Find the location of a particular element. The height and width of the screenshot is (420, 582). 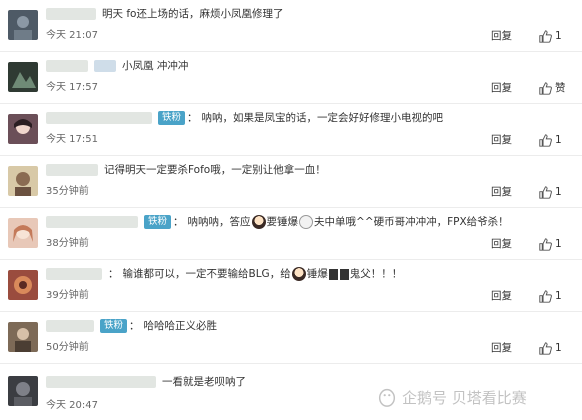

comment-text-part3: 夫中单哦^^硬币哥冲冲冲，FPX给爷杀！ is located at coordinates (411, 222).